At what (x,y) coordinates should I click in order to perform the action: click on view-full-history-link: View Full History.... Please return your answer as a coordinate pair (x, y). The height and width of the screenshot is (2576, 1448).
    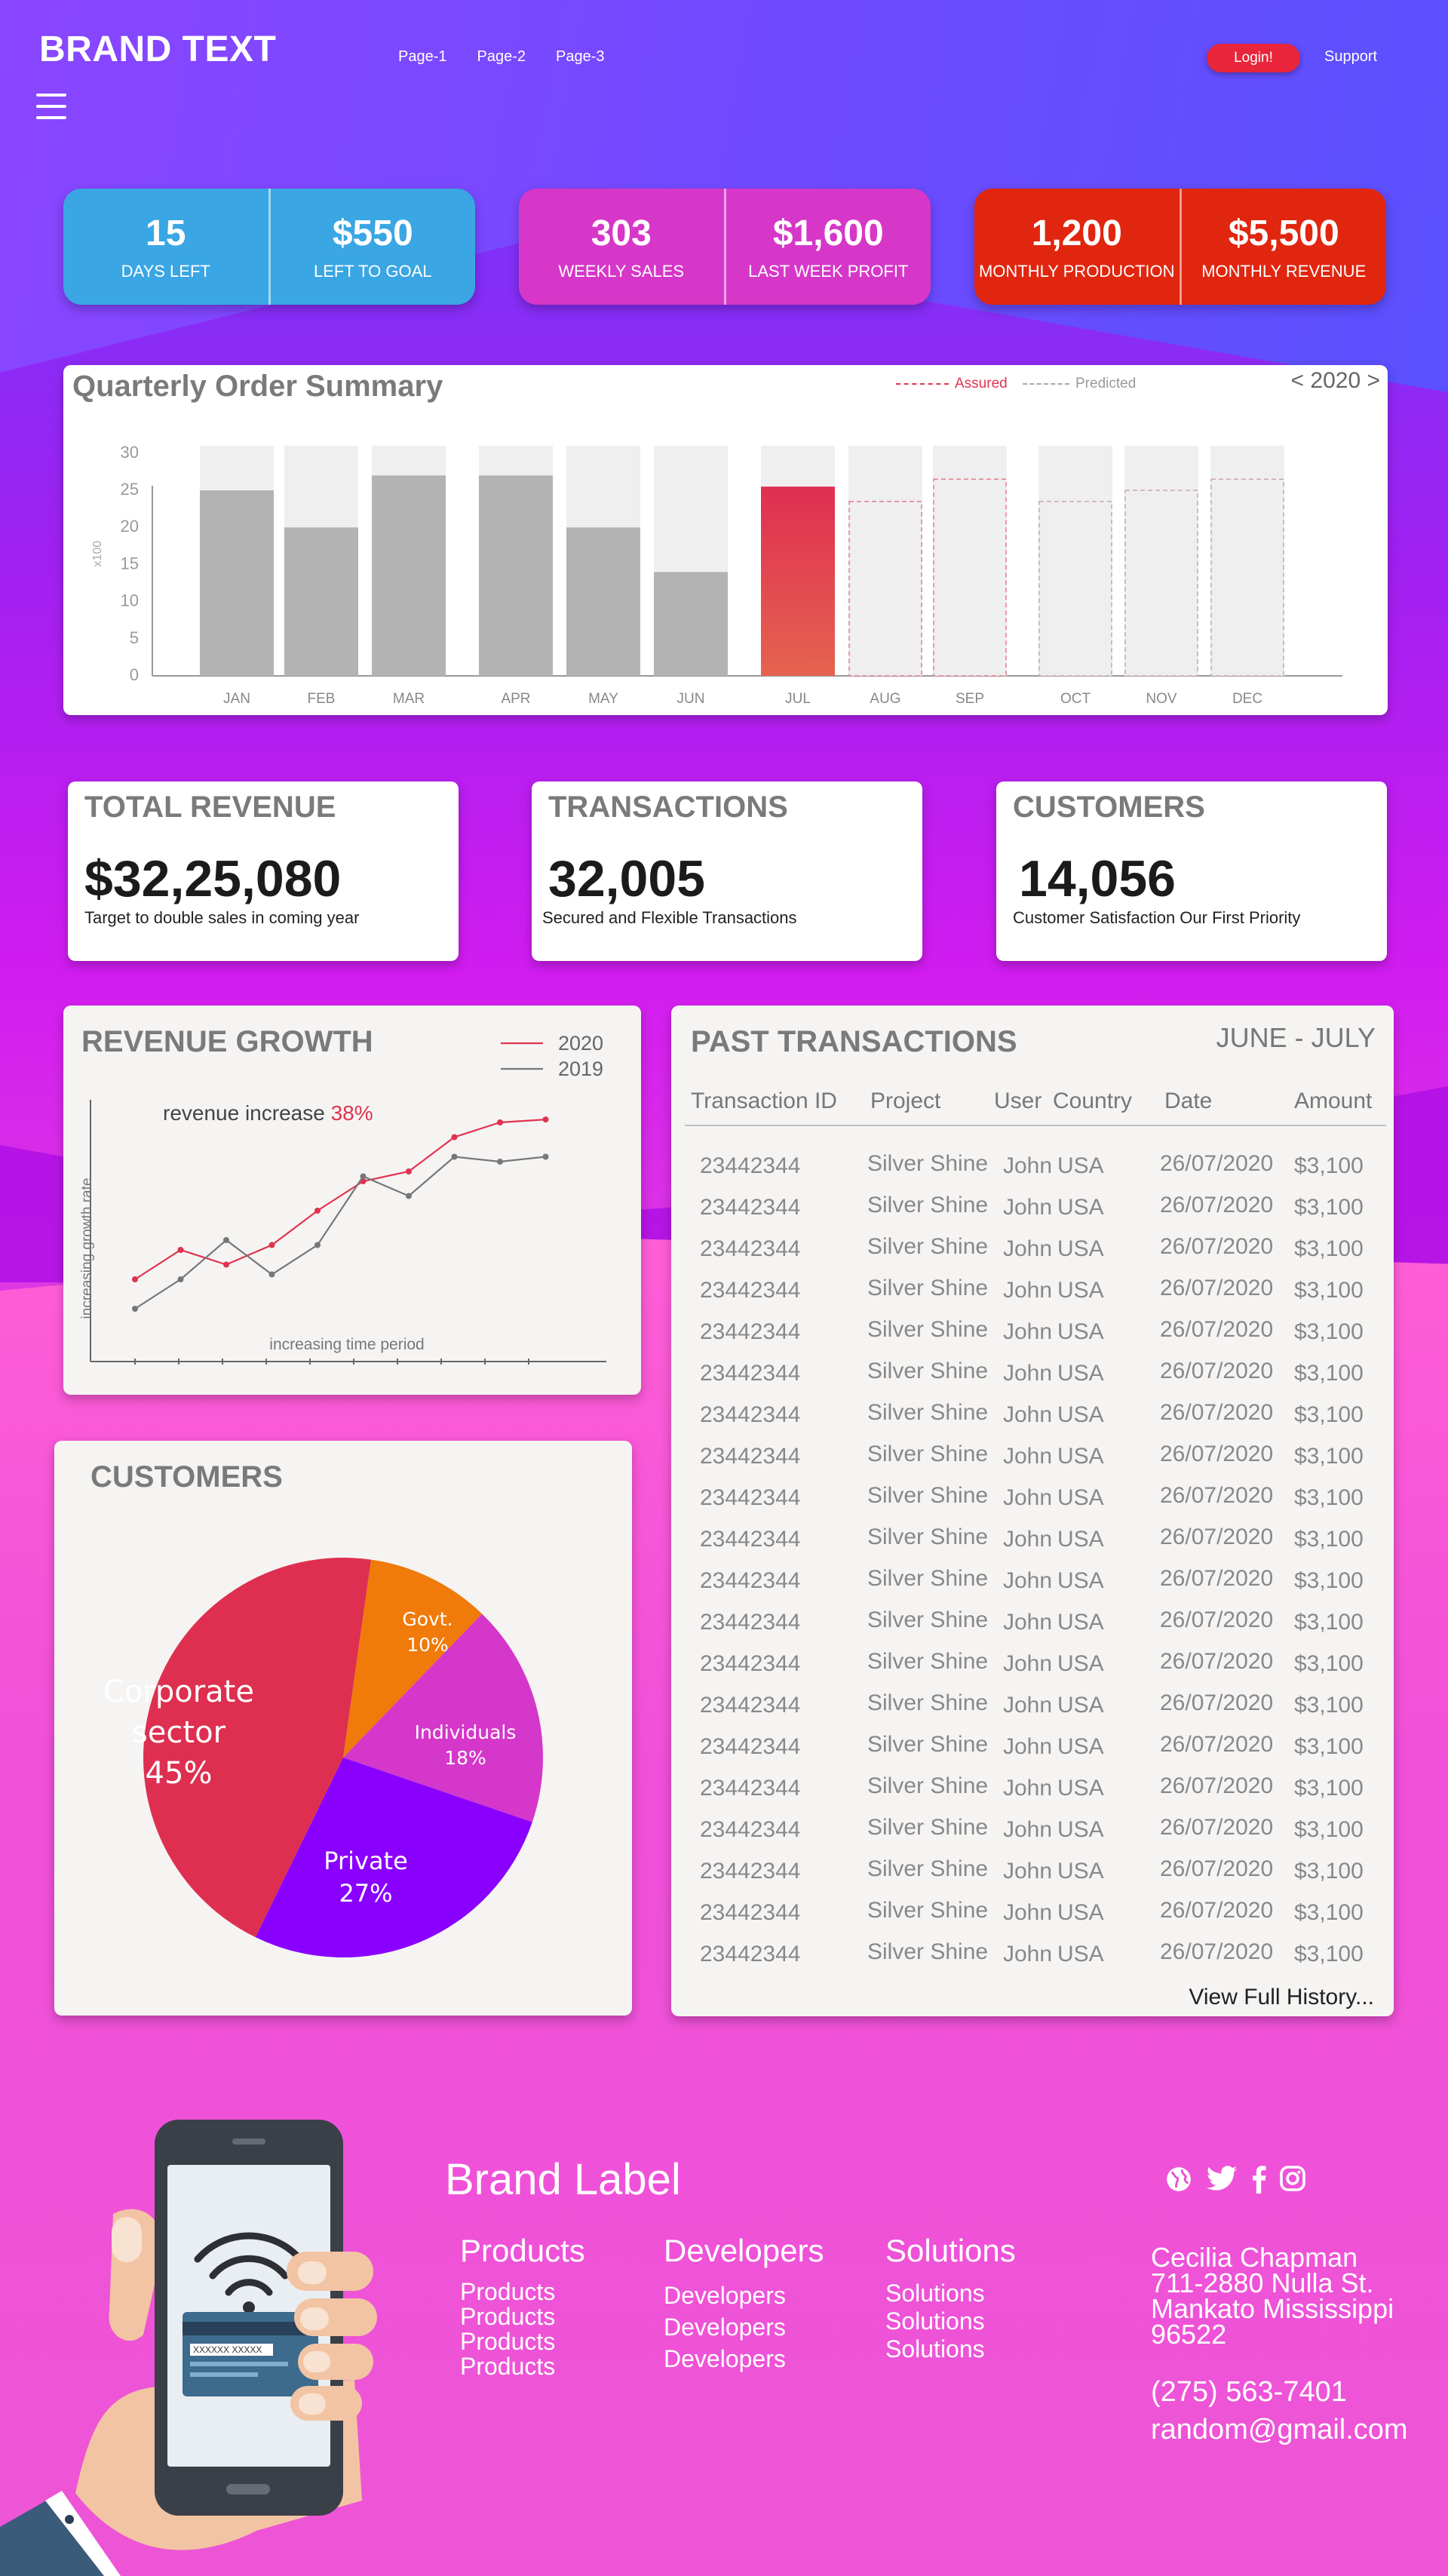
    Looking at the image, I should click on (1281, 1997).